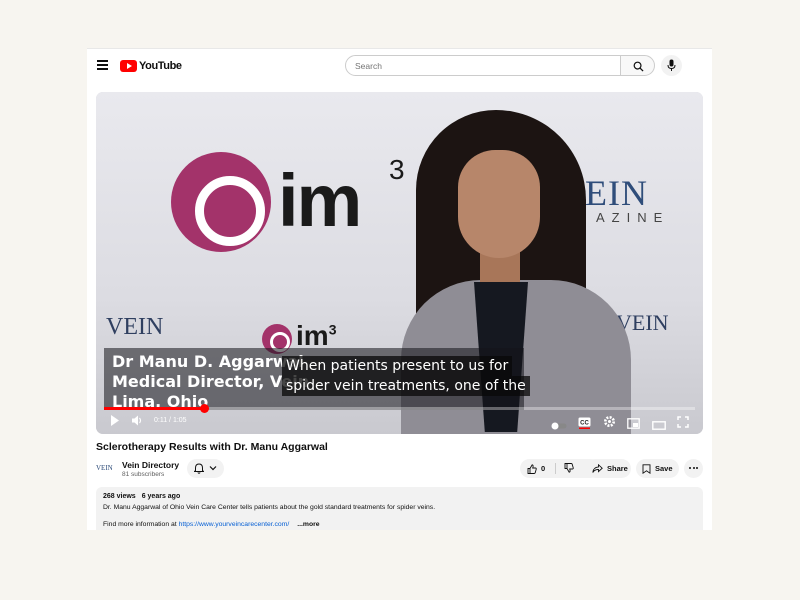 This screenshot has height=600, width=800. I want to click on show-more-button: ...more, so click(308, 524).